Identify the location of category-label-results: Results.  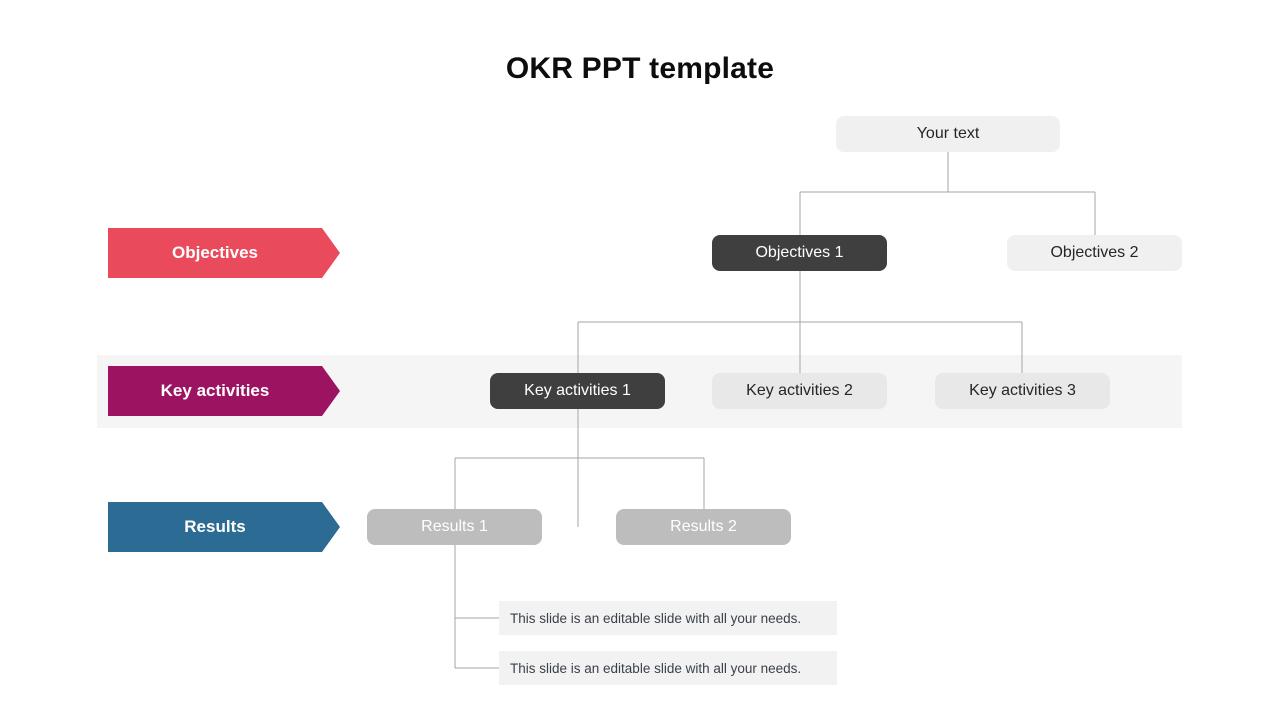
(224, 527).